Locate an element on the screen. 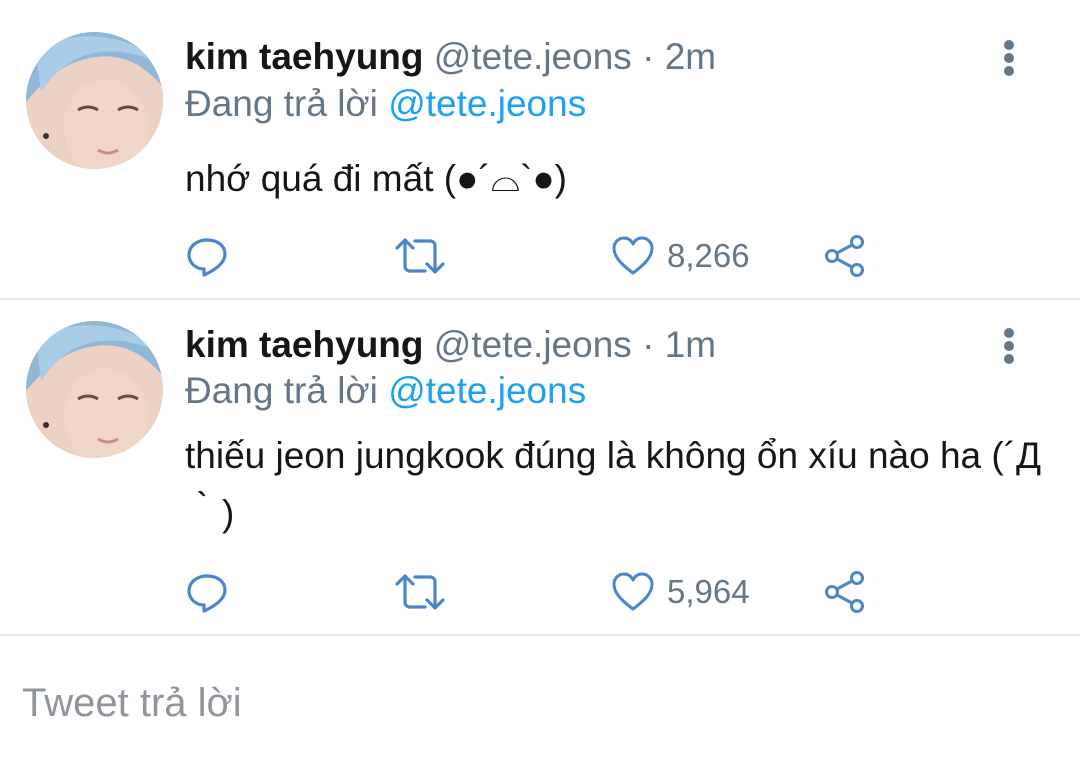 The image size is (1080, 757). like-button: 5,964 is located at coordinates (680, 592).